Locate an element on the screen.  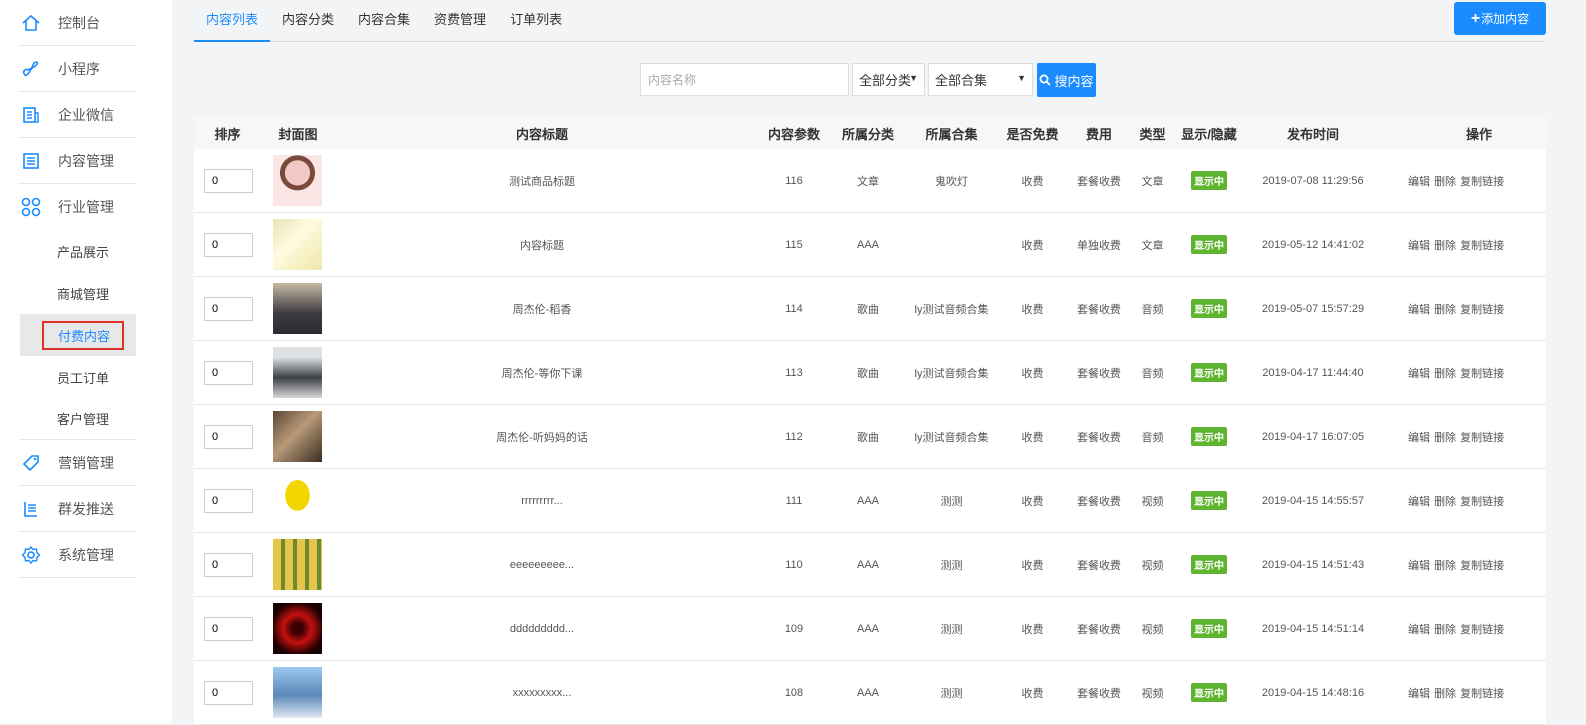
search-button: 搜内容 is located at coordinates (1066, 80).